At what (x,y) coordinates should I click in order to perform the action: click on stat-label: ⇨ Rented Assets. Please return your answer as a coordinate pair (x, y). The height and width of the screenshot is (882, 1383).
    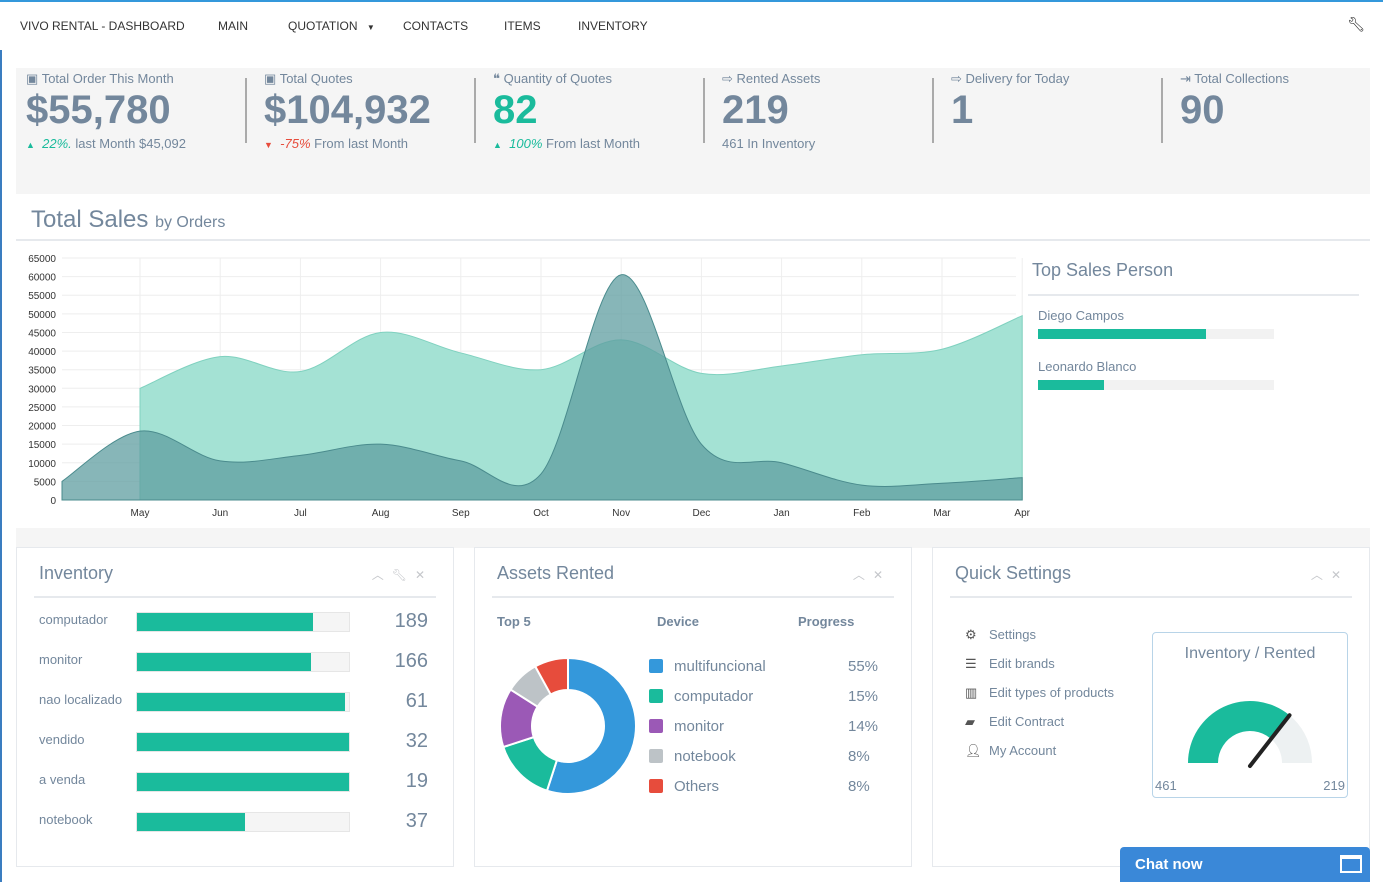
    Looking at the image, I should click on (771, 79).